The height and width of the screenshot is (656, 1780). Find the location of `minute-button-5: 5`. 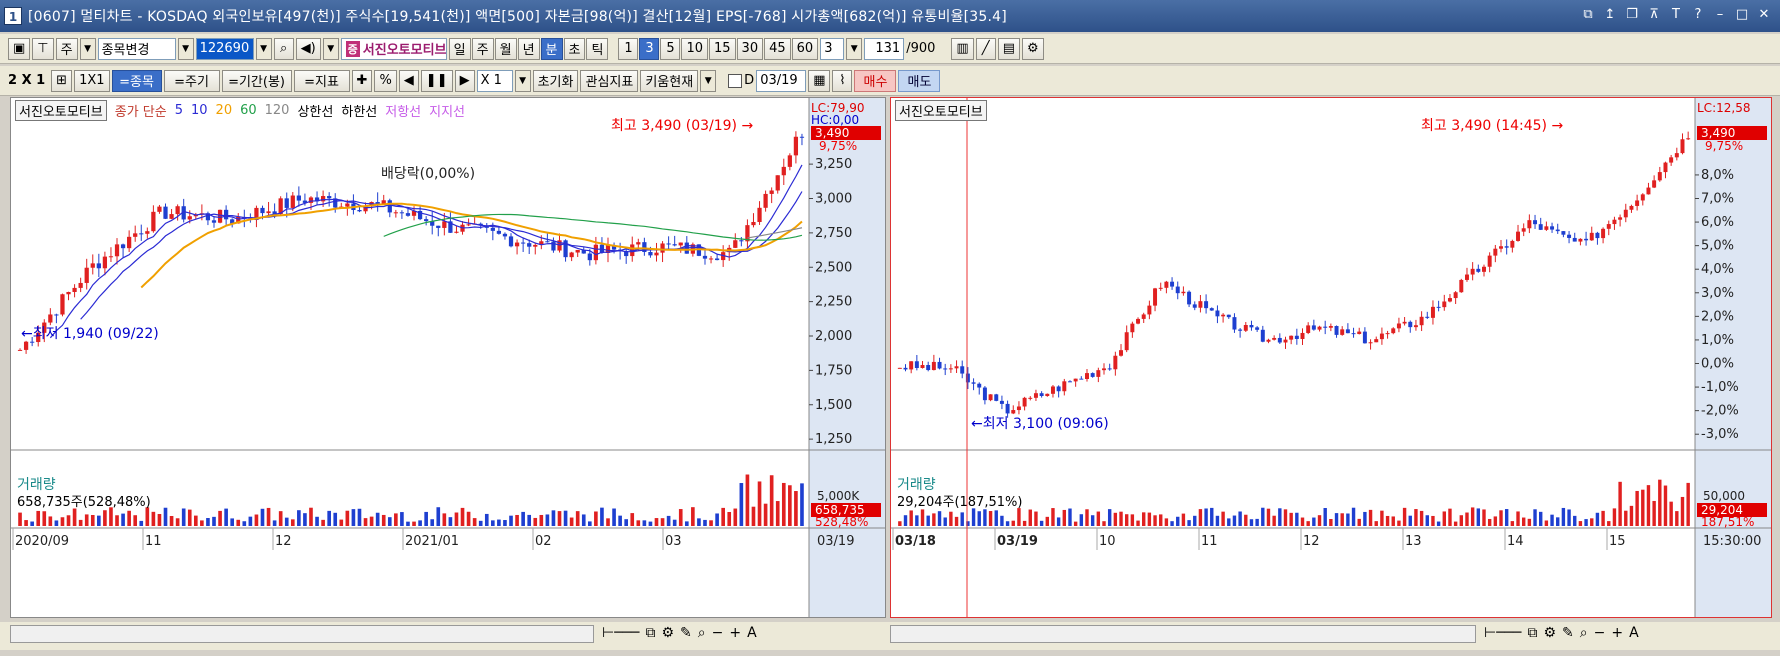

minute-button-5: 5 is located at coordinates (670, 48).